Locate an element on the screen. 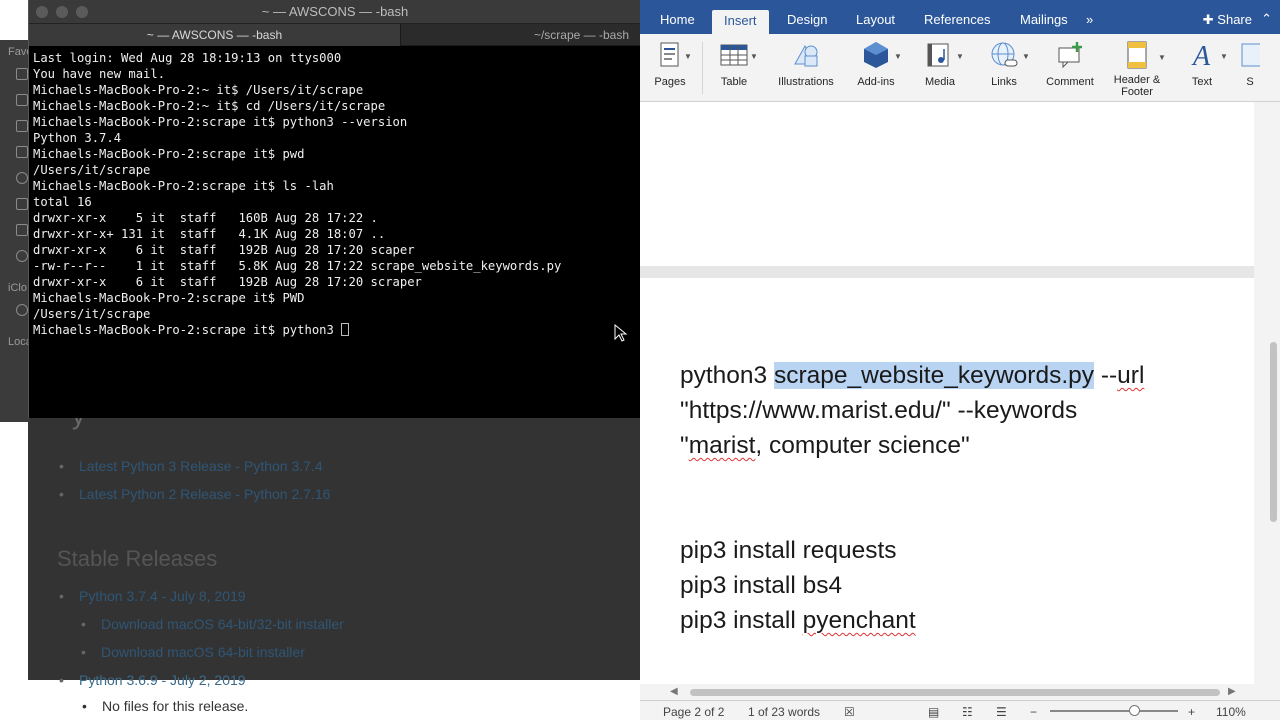 The height and width of the screenshot is (720, 1280). downloads-icon is located at coordinates (22, 256).